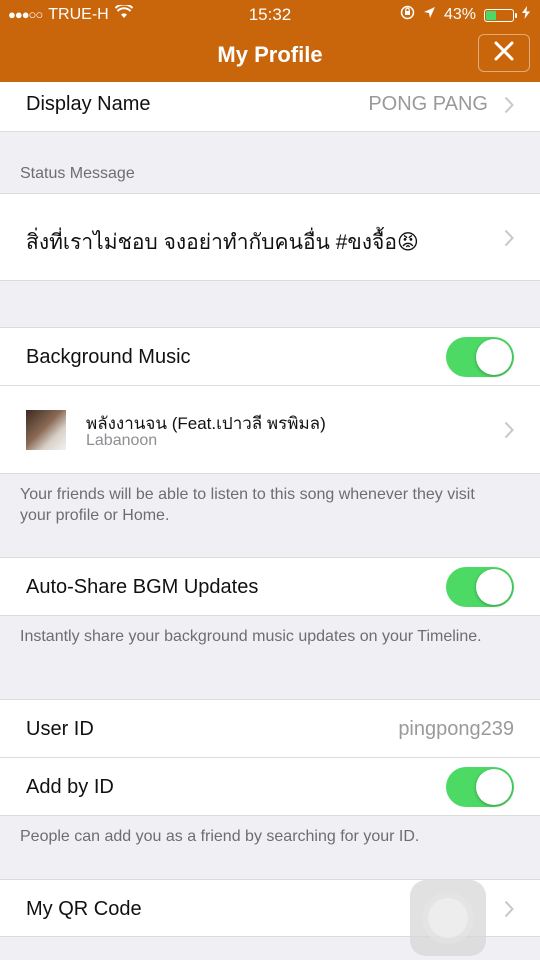  What do you see at coordinates (459, 14) in the screenshot?
I see `battery-percent: 43%` at bounding box center [459, 14].